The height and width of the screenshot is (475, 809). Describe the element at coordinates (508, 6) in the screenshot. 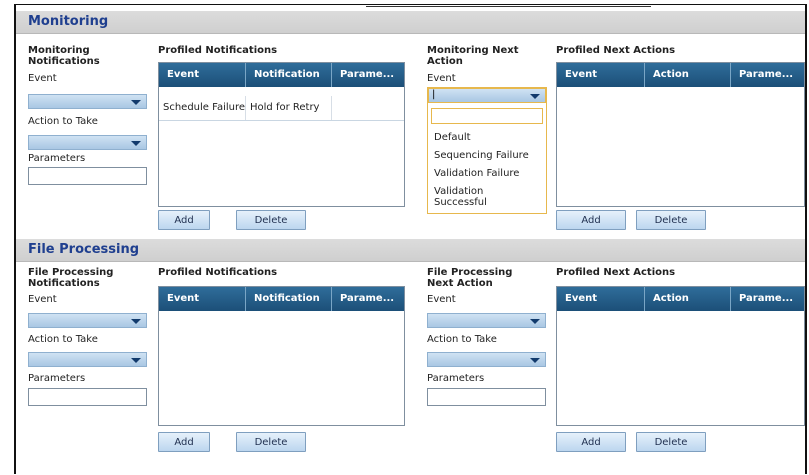

I see `divider` at that location.